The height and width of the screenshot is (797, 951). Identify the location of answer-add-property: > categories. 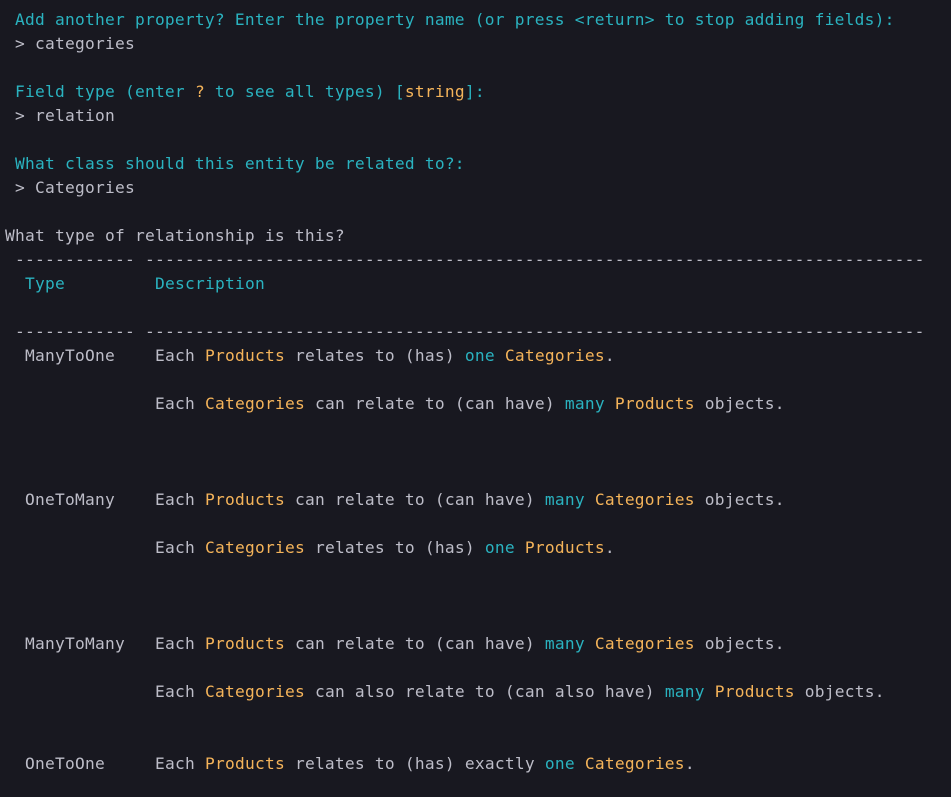
(75, 43).